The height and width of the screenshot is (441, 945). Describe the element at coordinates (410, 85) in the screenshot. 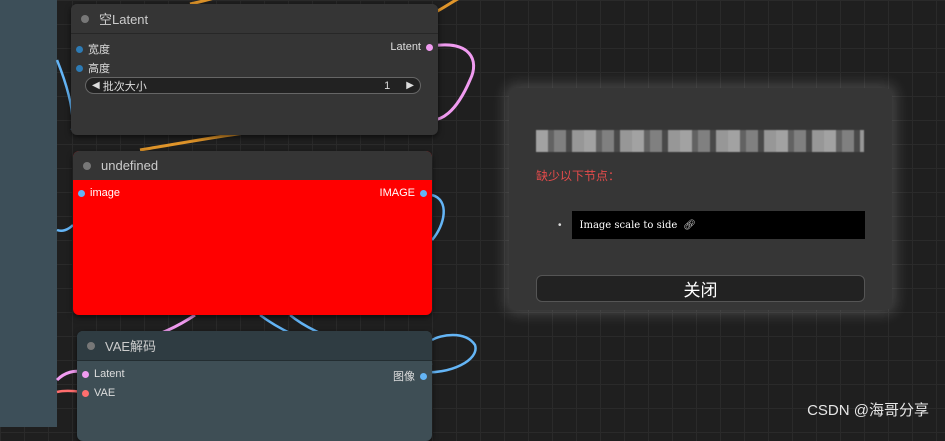

I see `increment-arrow-icon: ▶` at that location.